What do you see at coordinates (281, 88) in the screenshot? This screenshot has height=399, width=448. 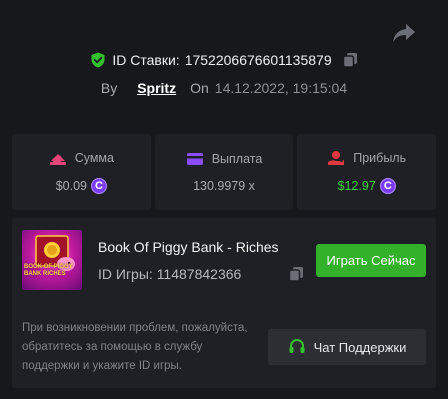 I see `bet-datetime: 14.12.2022, 19:15:04` at bounding box center [281, 88].